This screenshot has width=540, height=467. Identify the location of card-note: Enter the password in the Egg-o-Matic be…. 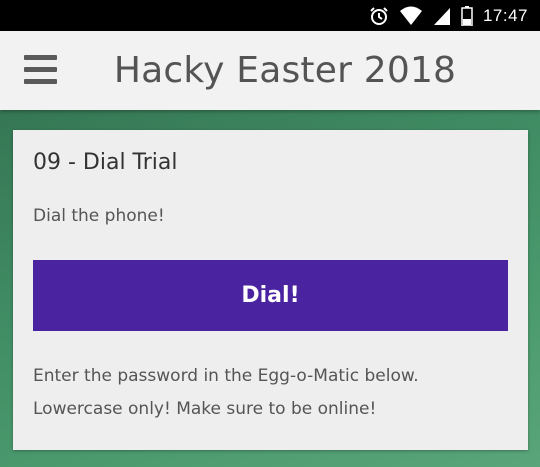
(226, 392).